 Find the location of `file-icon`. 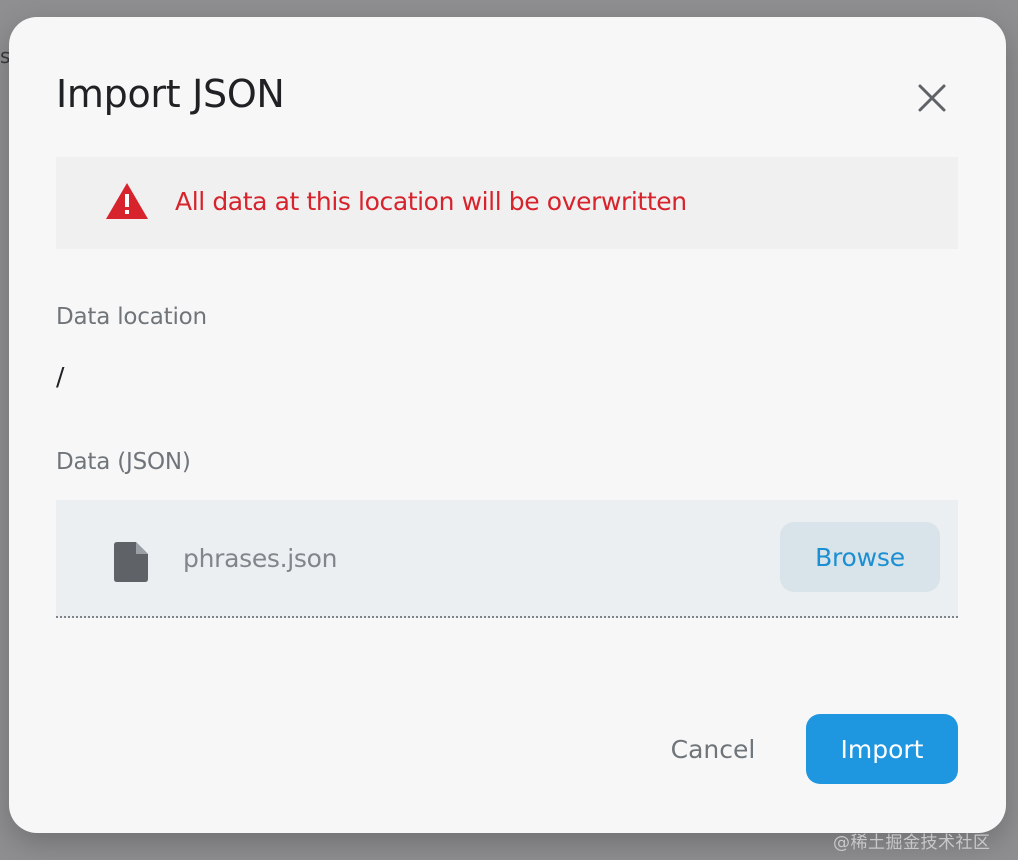

file-icon is located at coordinates (131, 562).